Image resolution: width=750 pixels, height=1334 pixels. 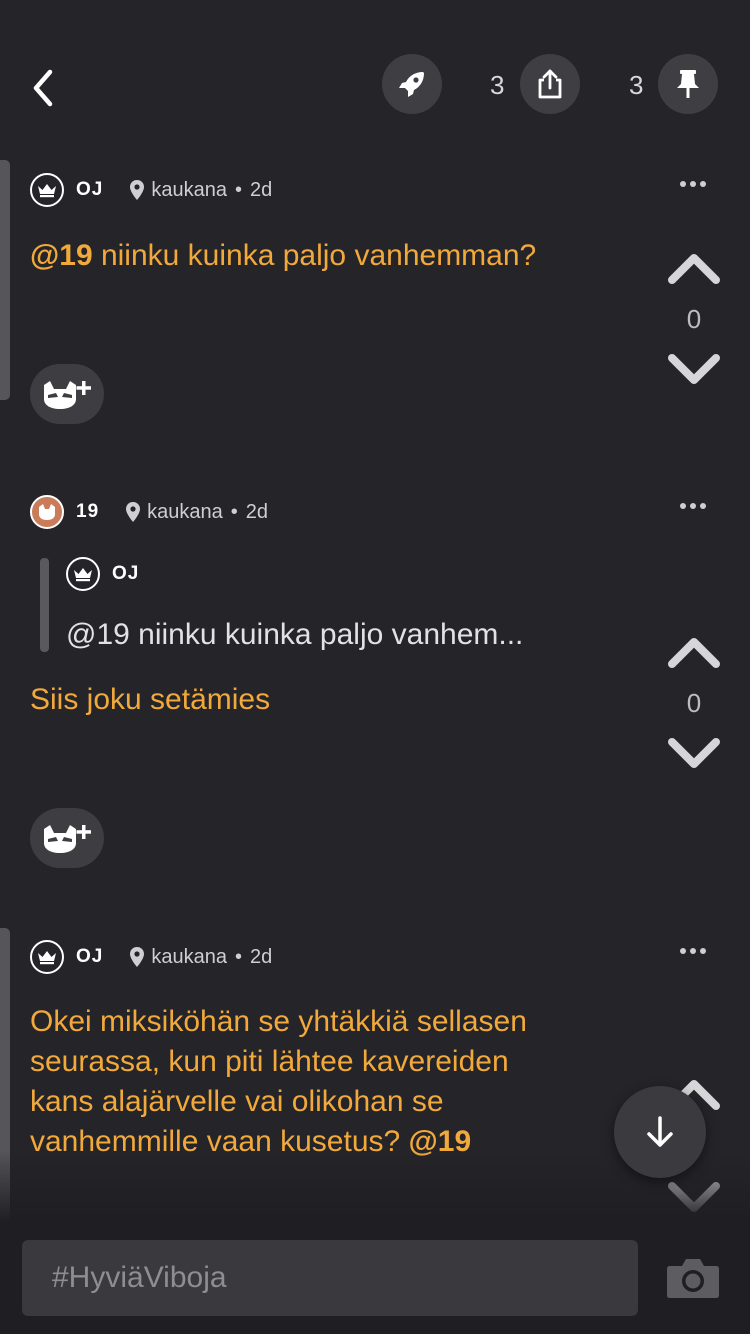 I want to click on rocket-icon, so click(x=411, y=84).